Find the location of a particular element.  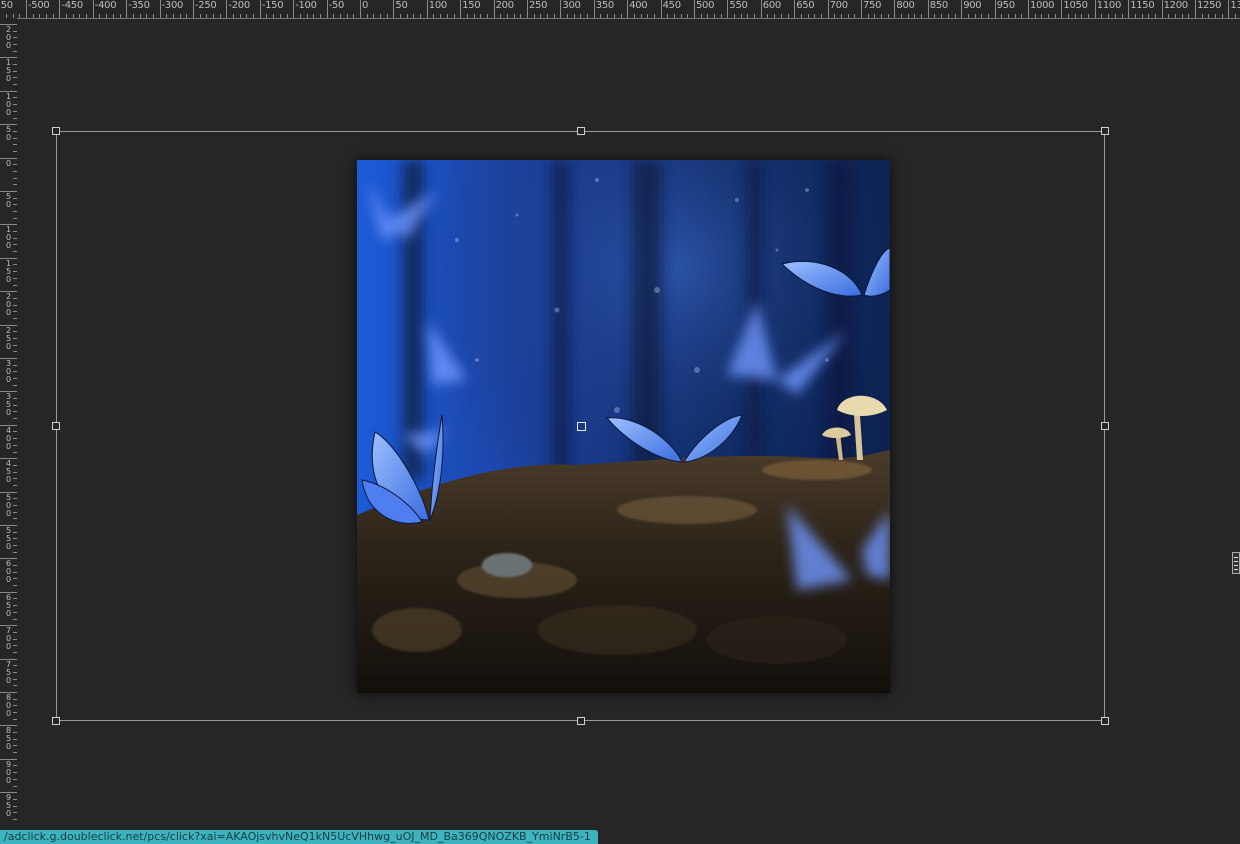

ruler-label: 2 5 0 is located at coordinates (8, 338).